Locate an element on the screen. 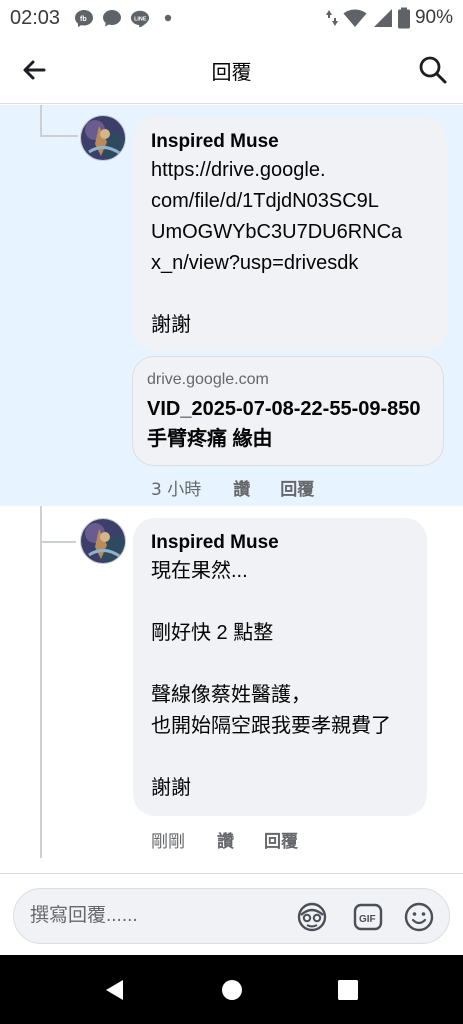 Image resolution: width=463 pixels, height=1024 pixels. dot-icon is located at coordinates (168, 18).